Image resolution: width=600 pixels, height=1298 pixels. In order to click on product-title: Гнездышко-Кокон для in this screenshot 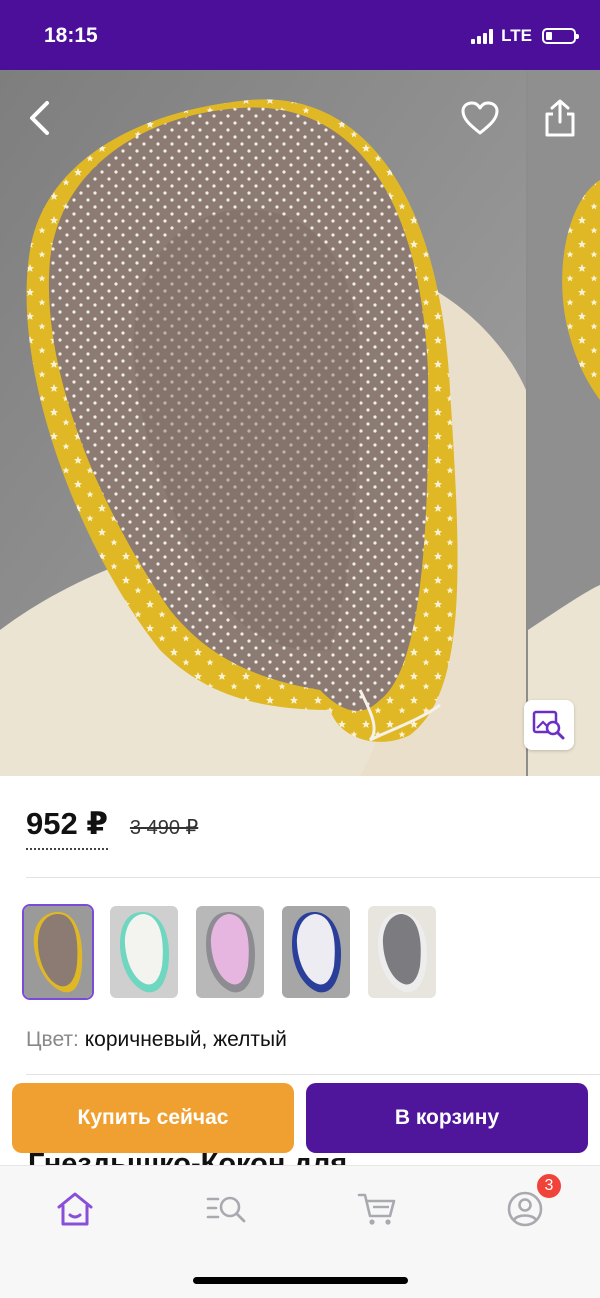, I will do `click(187, 1158)`.